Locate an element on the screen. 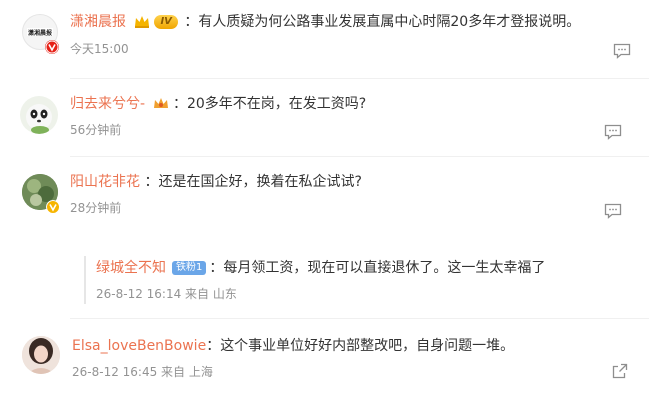 Image resolution: width=649 pixels, height=403 pixels. user-photo-icon is located at coordinates (41, 355).